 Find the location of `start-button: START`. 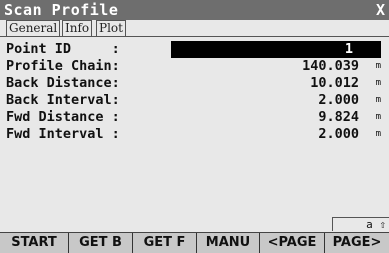

start-button: START is located at coordinates (34, 243).